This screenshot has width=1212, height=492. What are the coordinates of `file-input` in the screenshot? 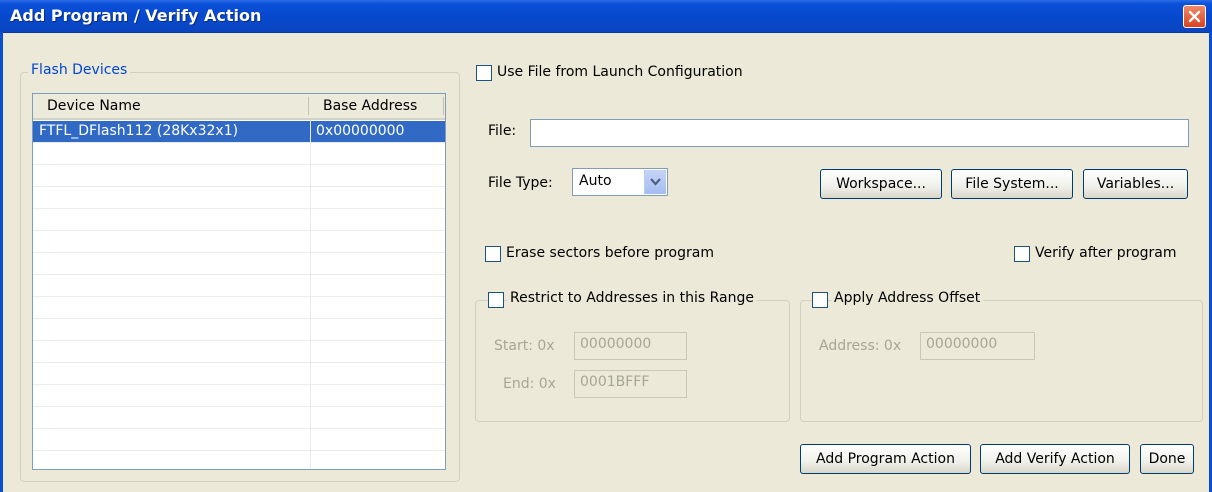 It's located at (859, 133).